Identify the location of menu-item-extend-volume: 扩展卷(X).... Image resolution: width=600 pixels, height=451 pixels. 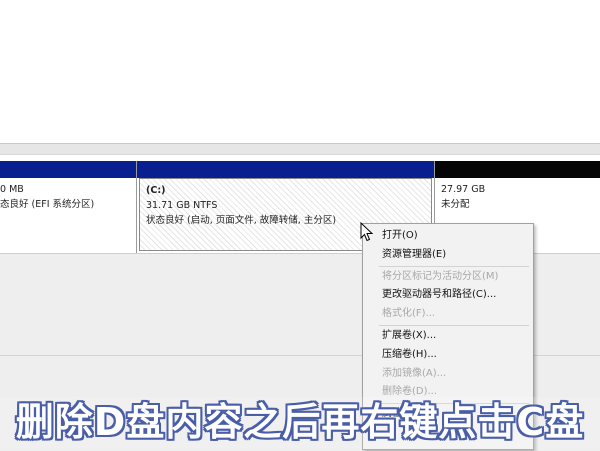
(448, 336).